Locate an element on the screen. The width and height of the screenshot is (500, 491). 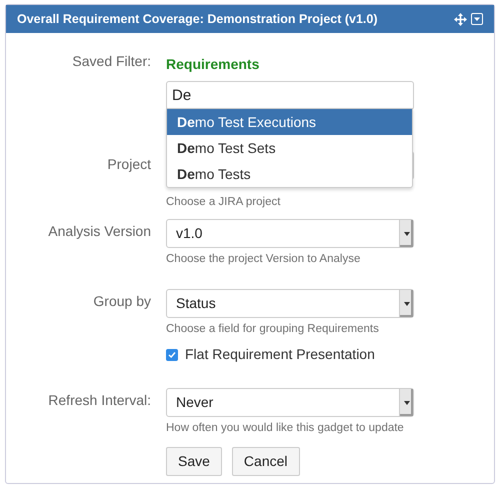
checkbox is located at coordinates (172, 354).